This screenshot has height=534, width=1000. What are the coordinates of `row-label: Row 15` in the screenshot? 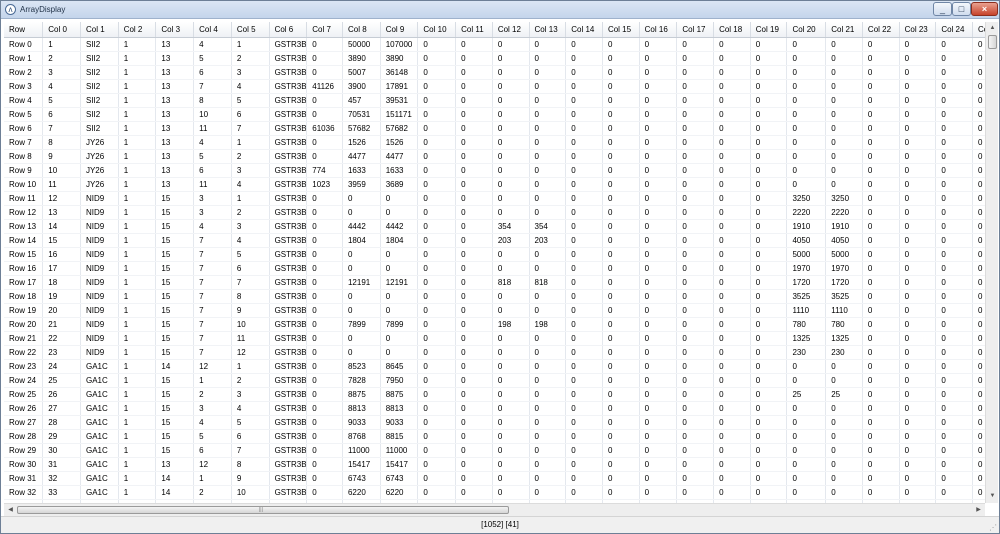 It's located at (24, 254).